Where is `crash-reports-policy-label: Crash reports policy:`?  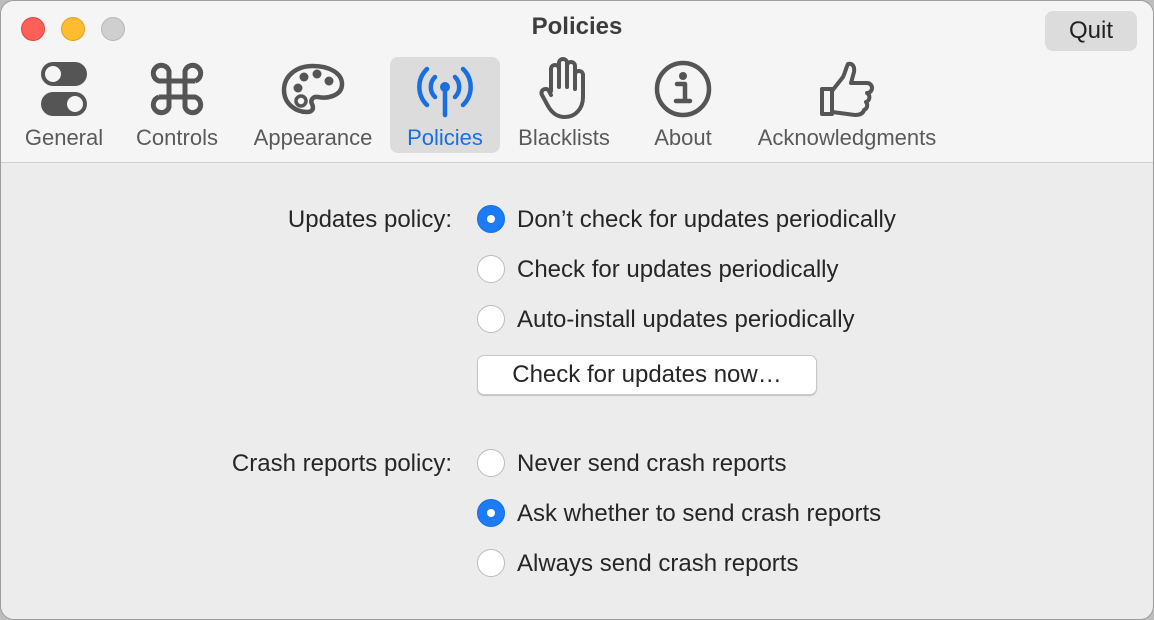
crash-reports-policy-label: Crash reports policy: is located at coordinates (341, 463).